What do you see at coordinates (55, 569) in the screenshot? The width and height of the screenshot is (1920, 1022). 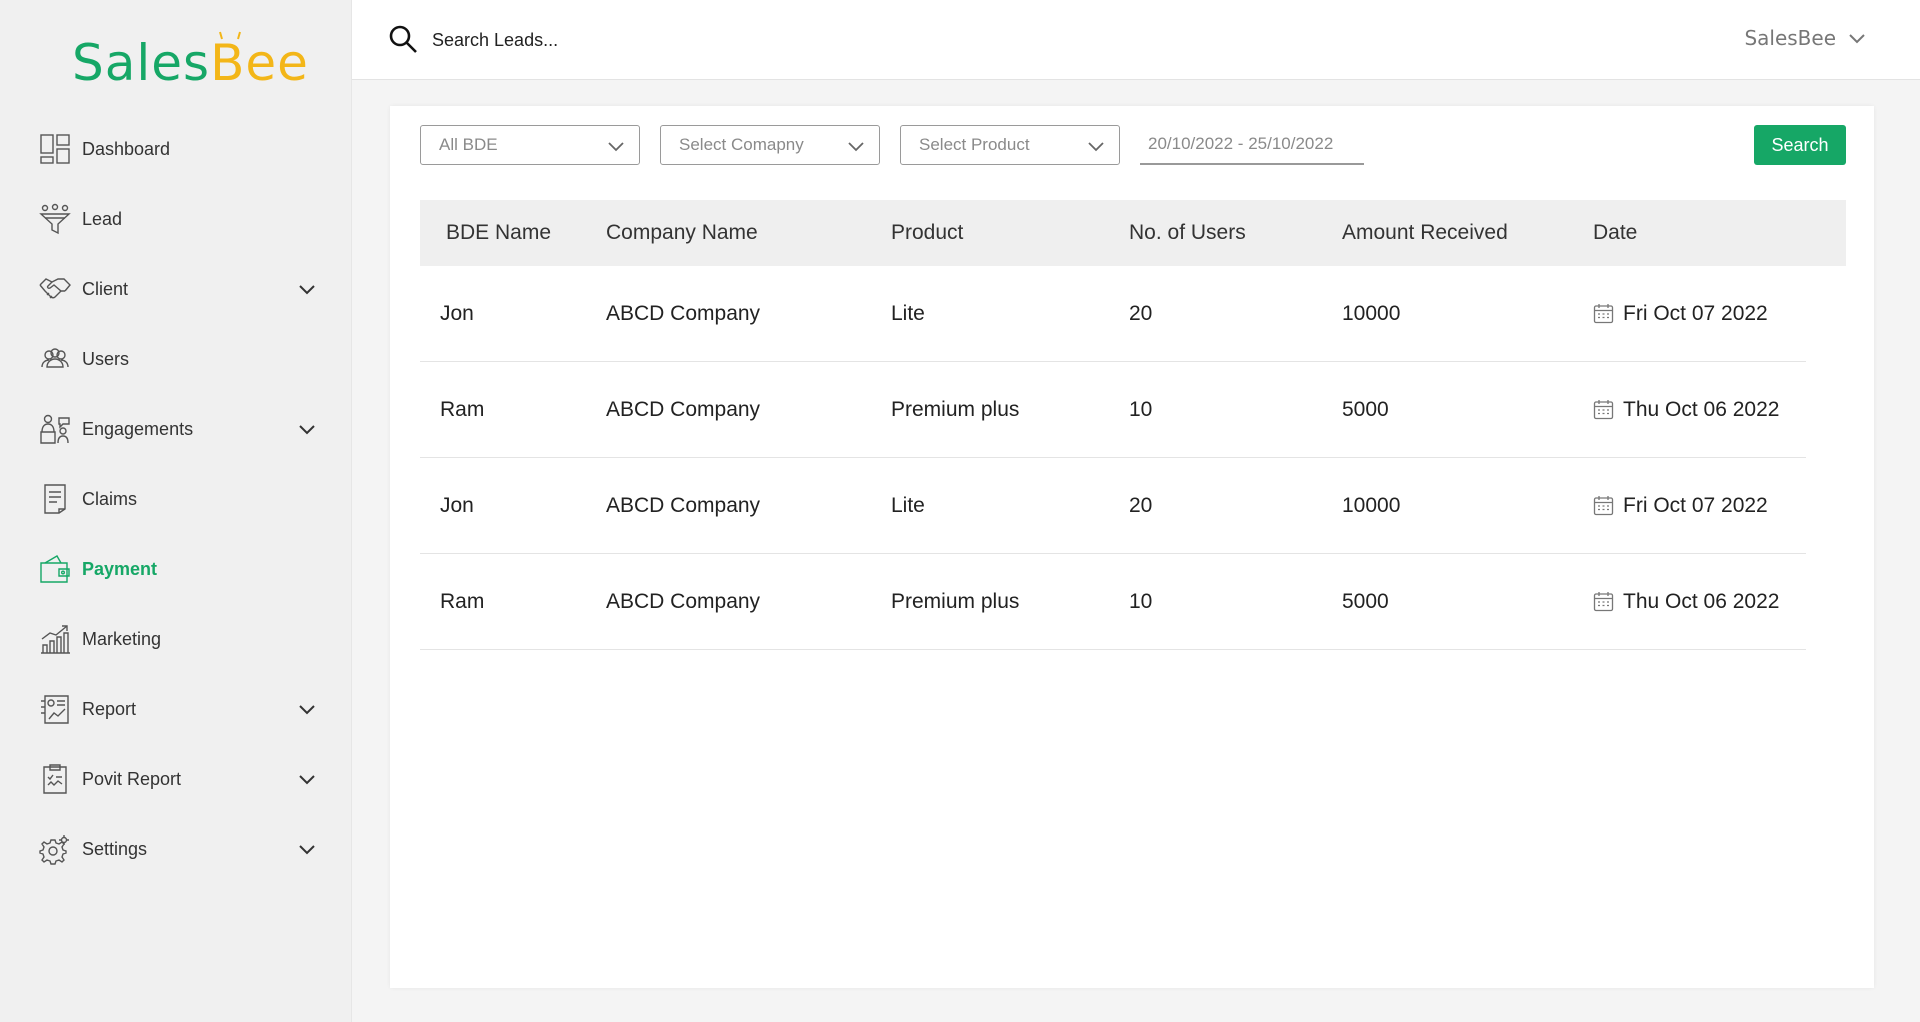 I see `wallet-icon` at bounding box center [55, 569].